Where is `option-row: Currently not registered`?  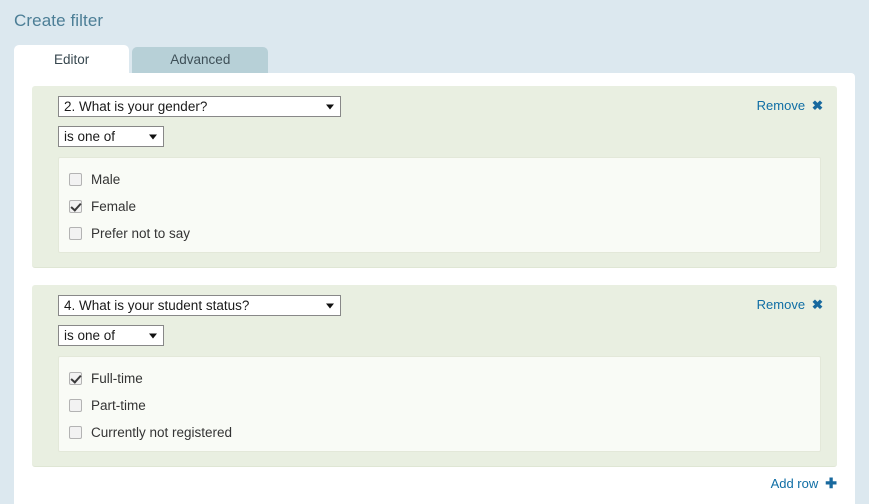 option-row: Currently not registered is located at coordinates (444, 432).